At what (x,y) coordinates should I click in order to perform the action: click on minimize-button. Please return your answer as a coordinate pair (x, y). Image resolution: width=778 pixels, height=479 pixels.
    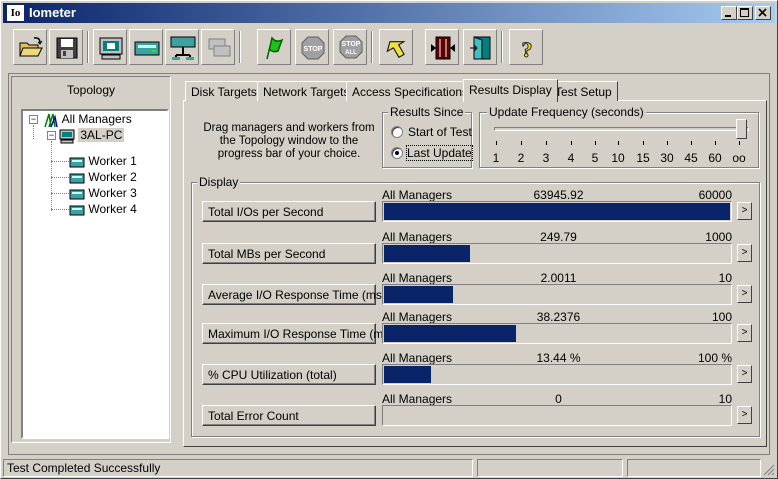
    Looking at the image, I should click on (729, 13).